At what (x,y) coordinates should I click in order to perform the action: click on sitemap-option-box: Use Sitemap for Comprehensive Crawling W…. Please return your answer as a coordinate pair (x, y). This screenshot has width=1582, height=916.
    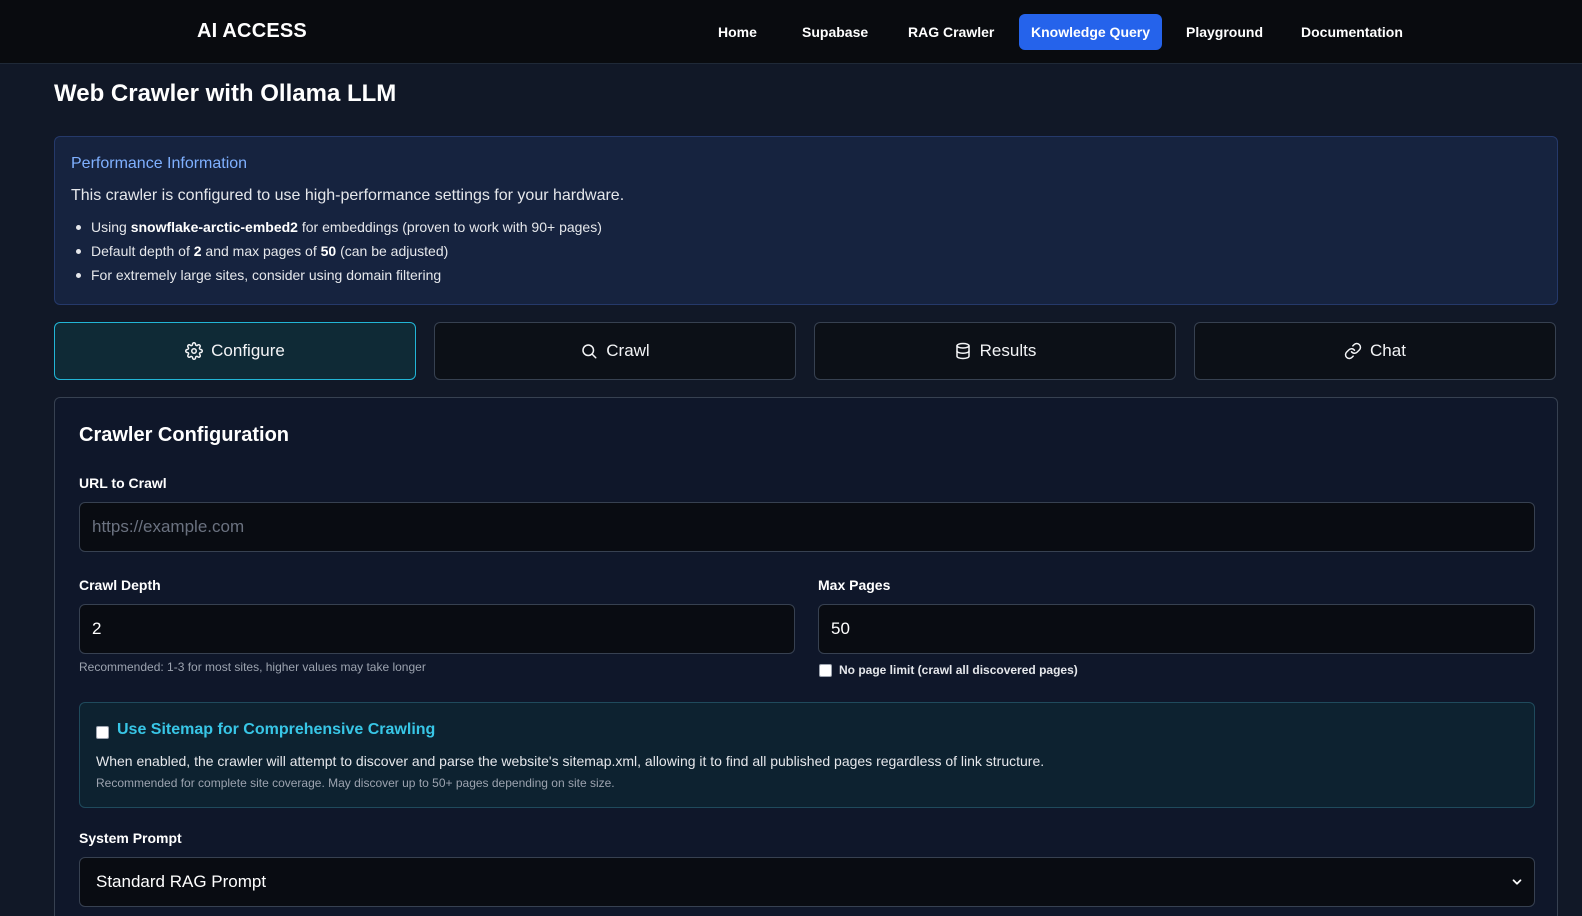
    Looking at the image, I should click on (807, 755).